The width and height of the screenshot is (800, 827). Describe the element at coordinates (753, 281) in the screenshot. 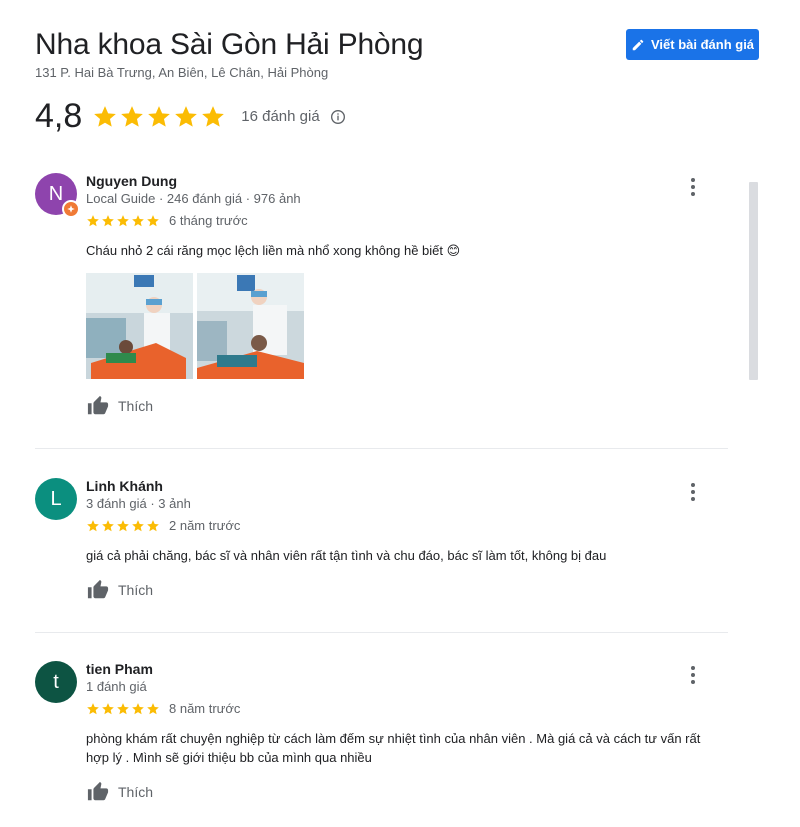

I see `scrollbar` at that location.